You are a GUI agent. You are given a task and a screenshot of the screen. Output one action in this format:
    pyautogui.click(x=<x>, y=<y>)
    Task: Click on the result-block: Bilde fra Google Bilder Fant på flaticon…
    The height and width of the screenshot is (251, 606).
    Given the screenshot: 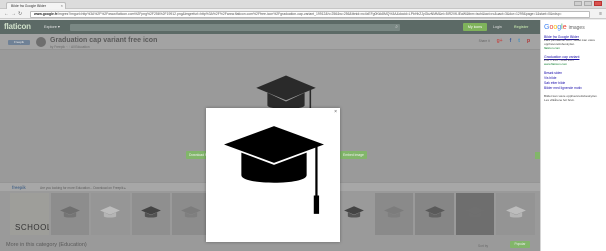 What is the action you would take?
    pyautogui.click(x=573, y=43)
    